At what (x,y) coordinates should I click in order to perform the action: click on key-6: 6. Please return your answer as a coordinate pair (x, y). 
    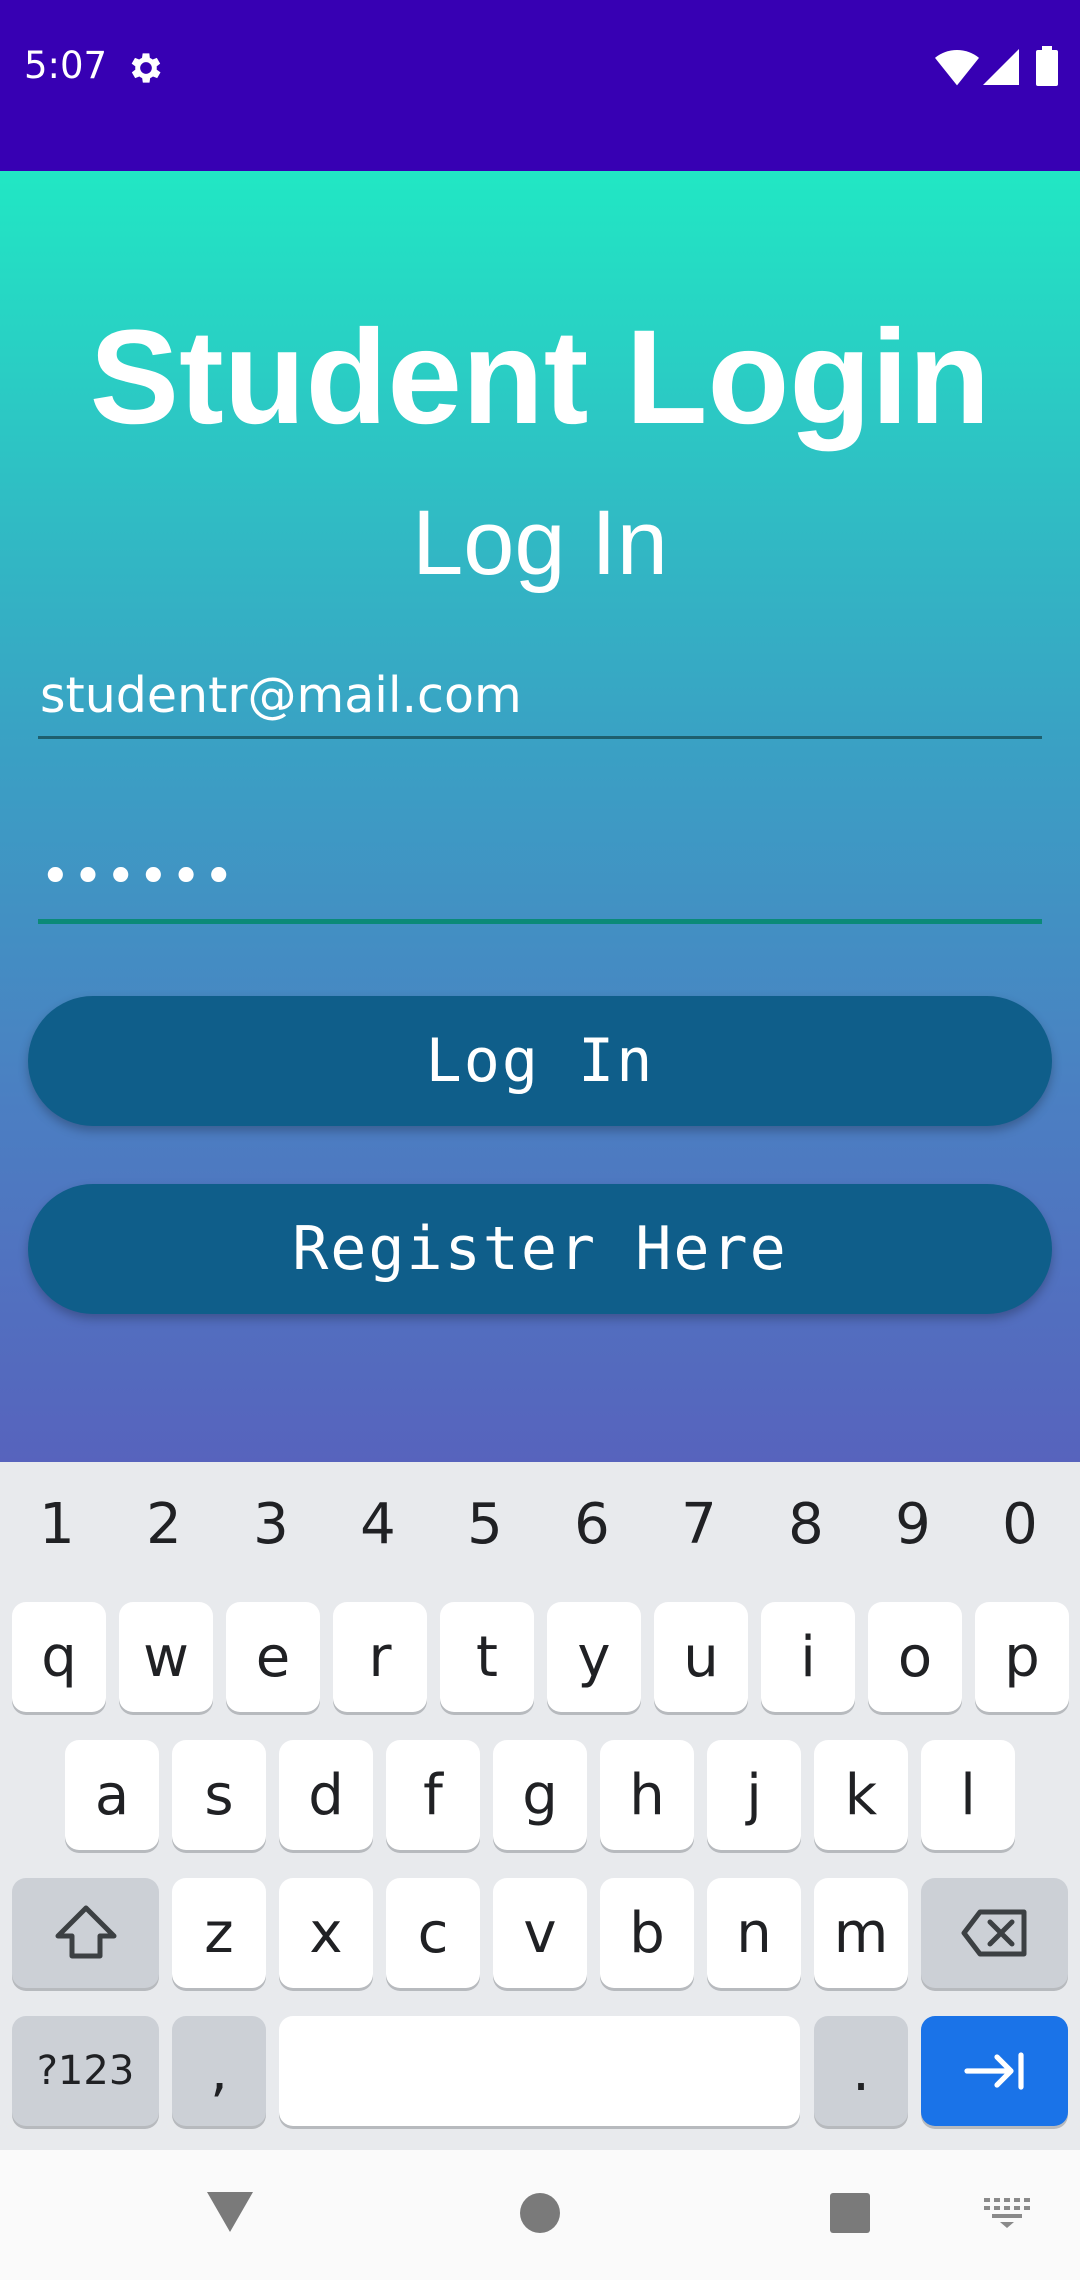
    Looking at the image, I should click on (592, 1524).